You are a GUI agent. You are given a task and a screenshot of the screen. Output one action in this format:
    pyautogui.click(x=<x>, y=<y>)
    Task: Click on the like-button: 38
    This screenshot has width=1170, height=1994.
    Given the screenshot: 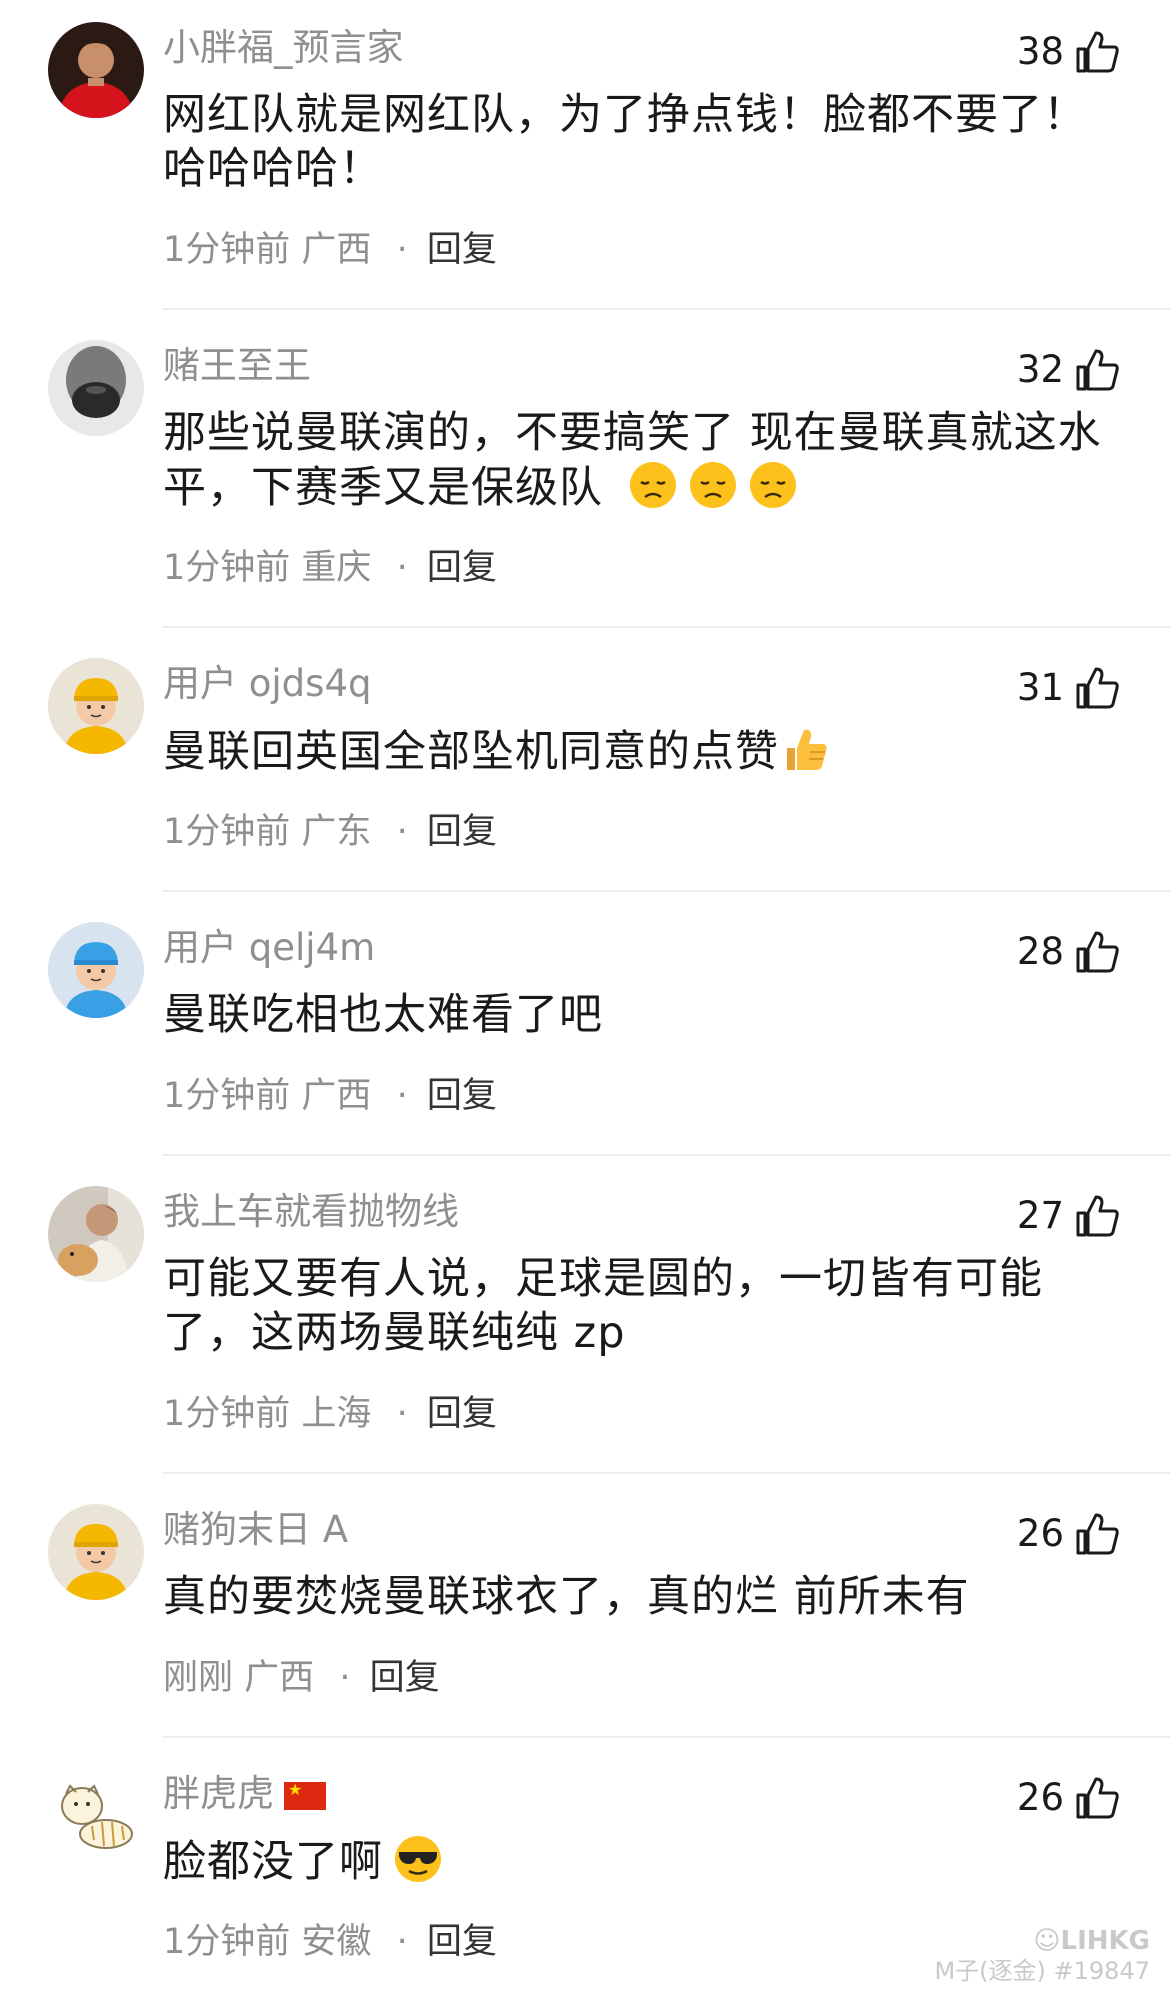 What is the action you would take?
    pyautogui.click(x=1069, y=52)
    